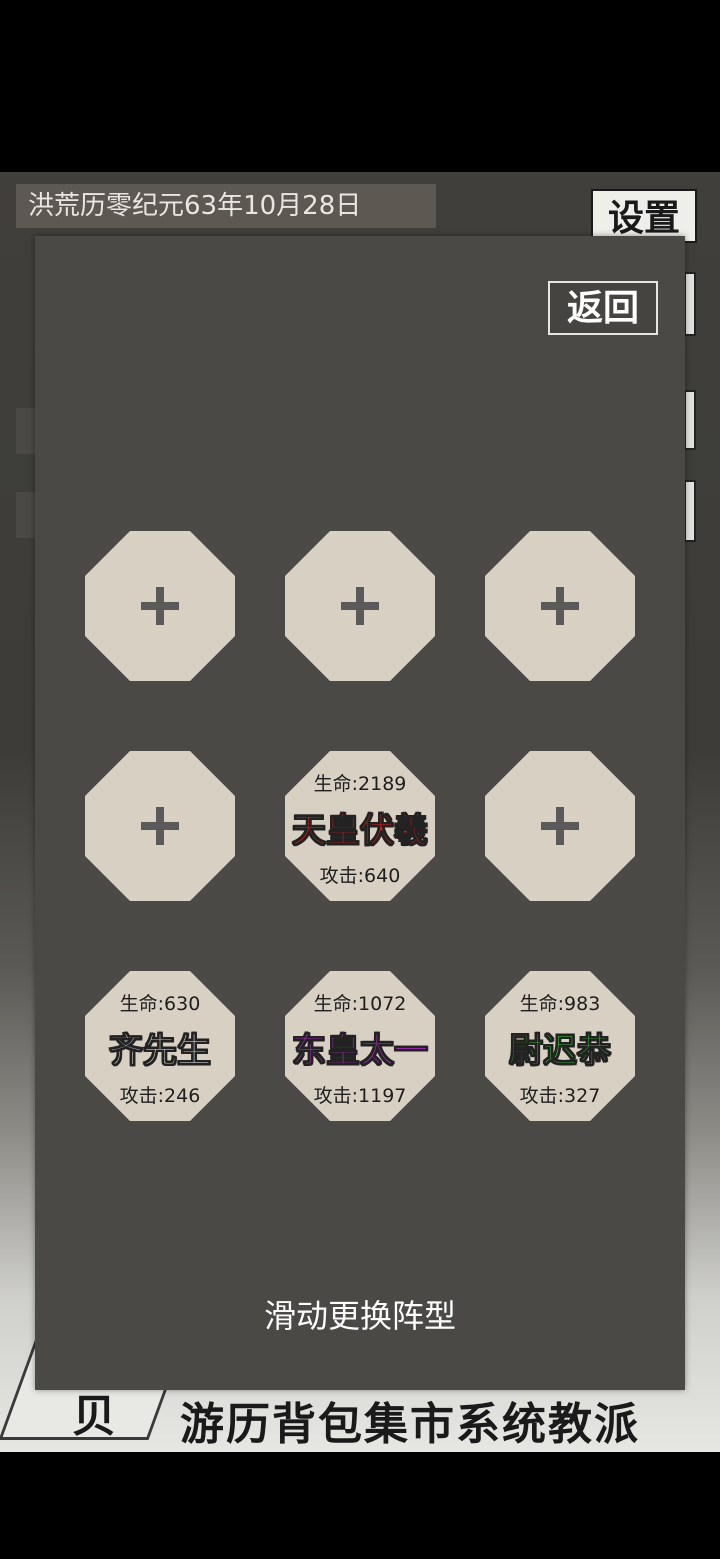  I want to click on swipe-hint: 滑动更换阵型, so click(359, 1316).